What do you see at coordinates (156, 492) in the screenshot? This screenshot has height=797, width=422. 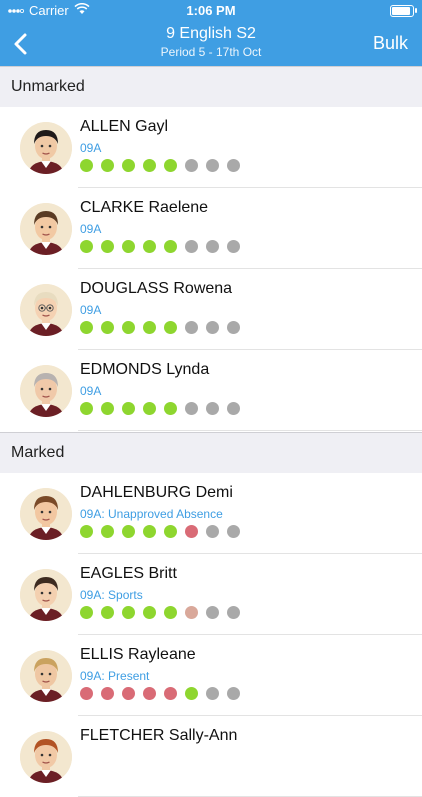 I see `student-name: DAHLENBURG Demi` at bounding box center [156, 492].